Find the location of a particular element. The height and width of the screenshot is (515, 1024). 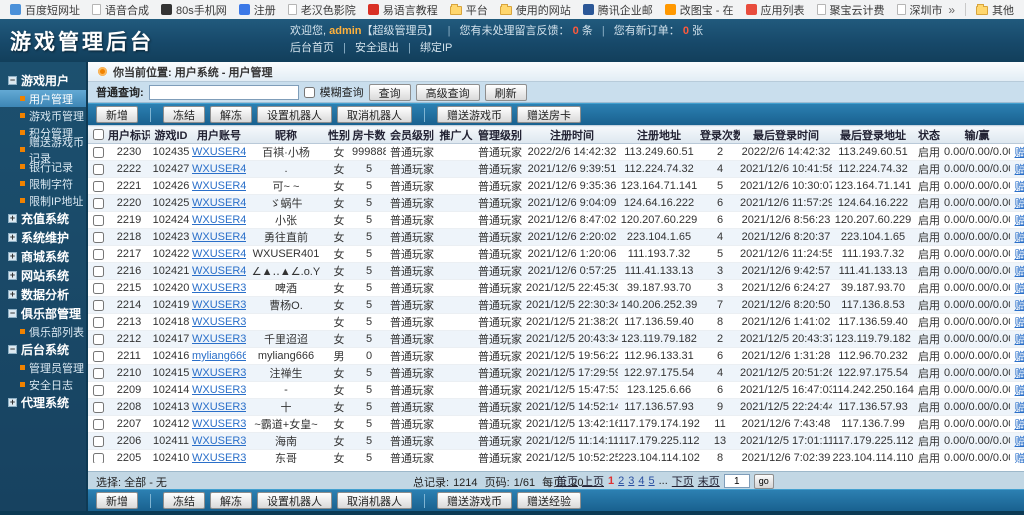

account-link: WXUSER401 is located at coordinates (219, 254).